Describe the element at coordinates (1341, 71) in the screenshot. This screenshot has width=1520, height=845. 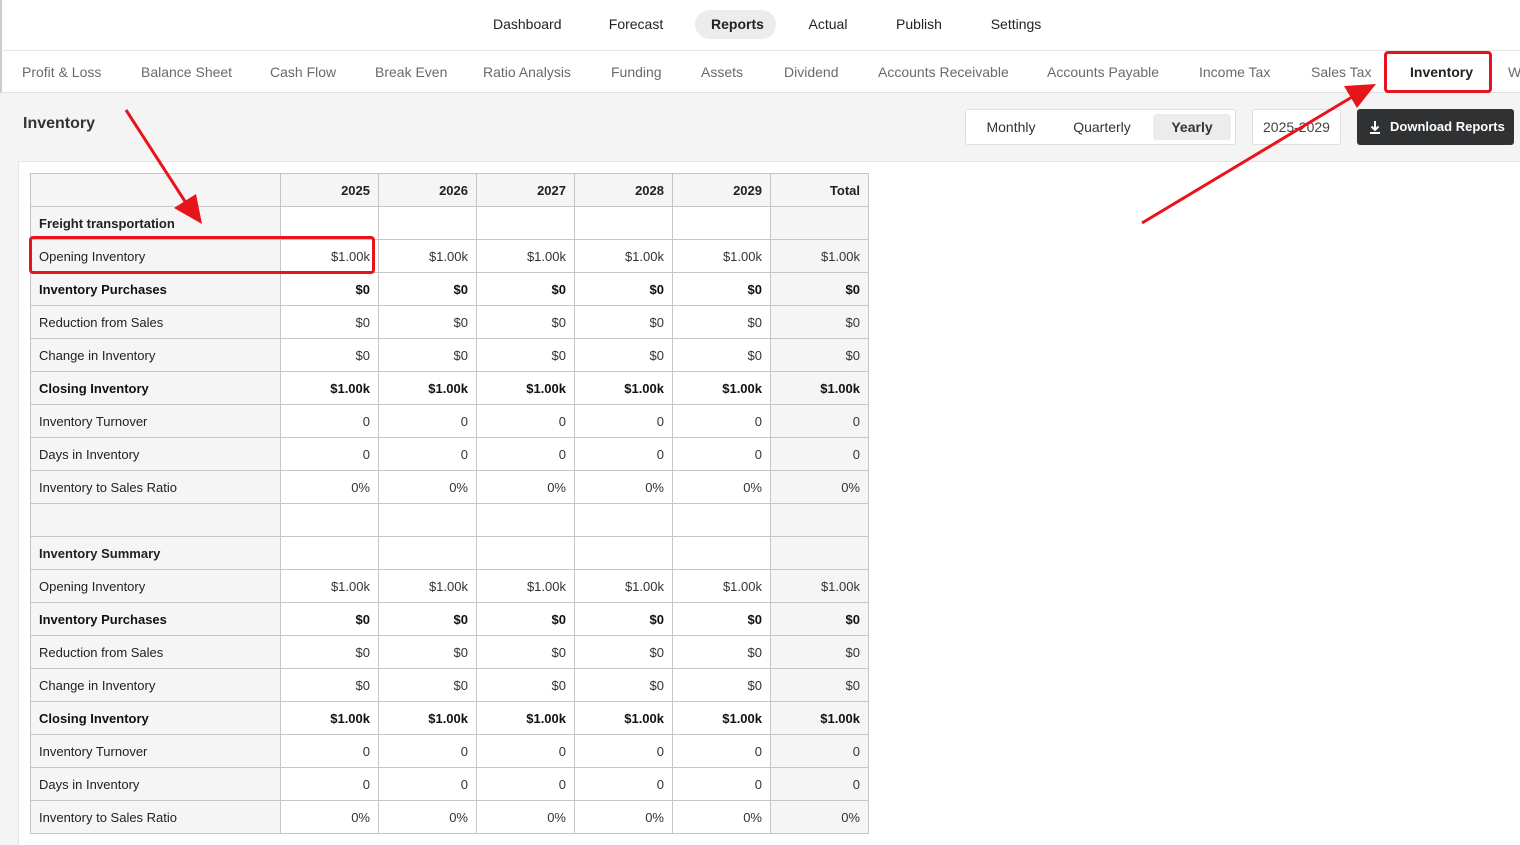
I see `tab-sales-tax: Sales Tax` at that location.